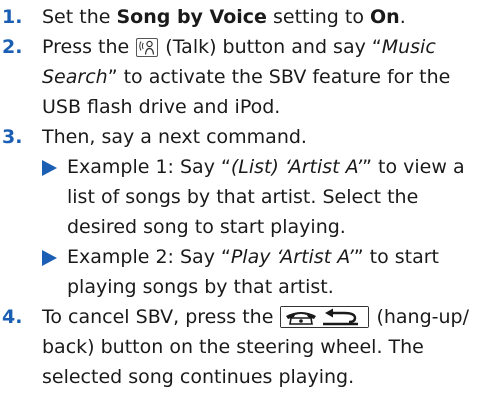  Describe the element at coordinates (385, 17) in the screenshot. I see `setting-value: On` at that location.